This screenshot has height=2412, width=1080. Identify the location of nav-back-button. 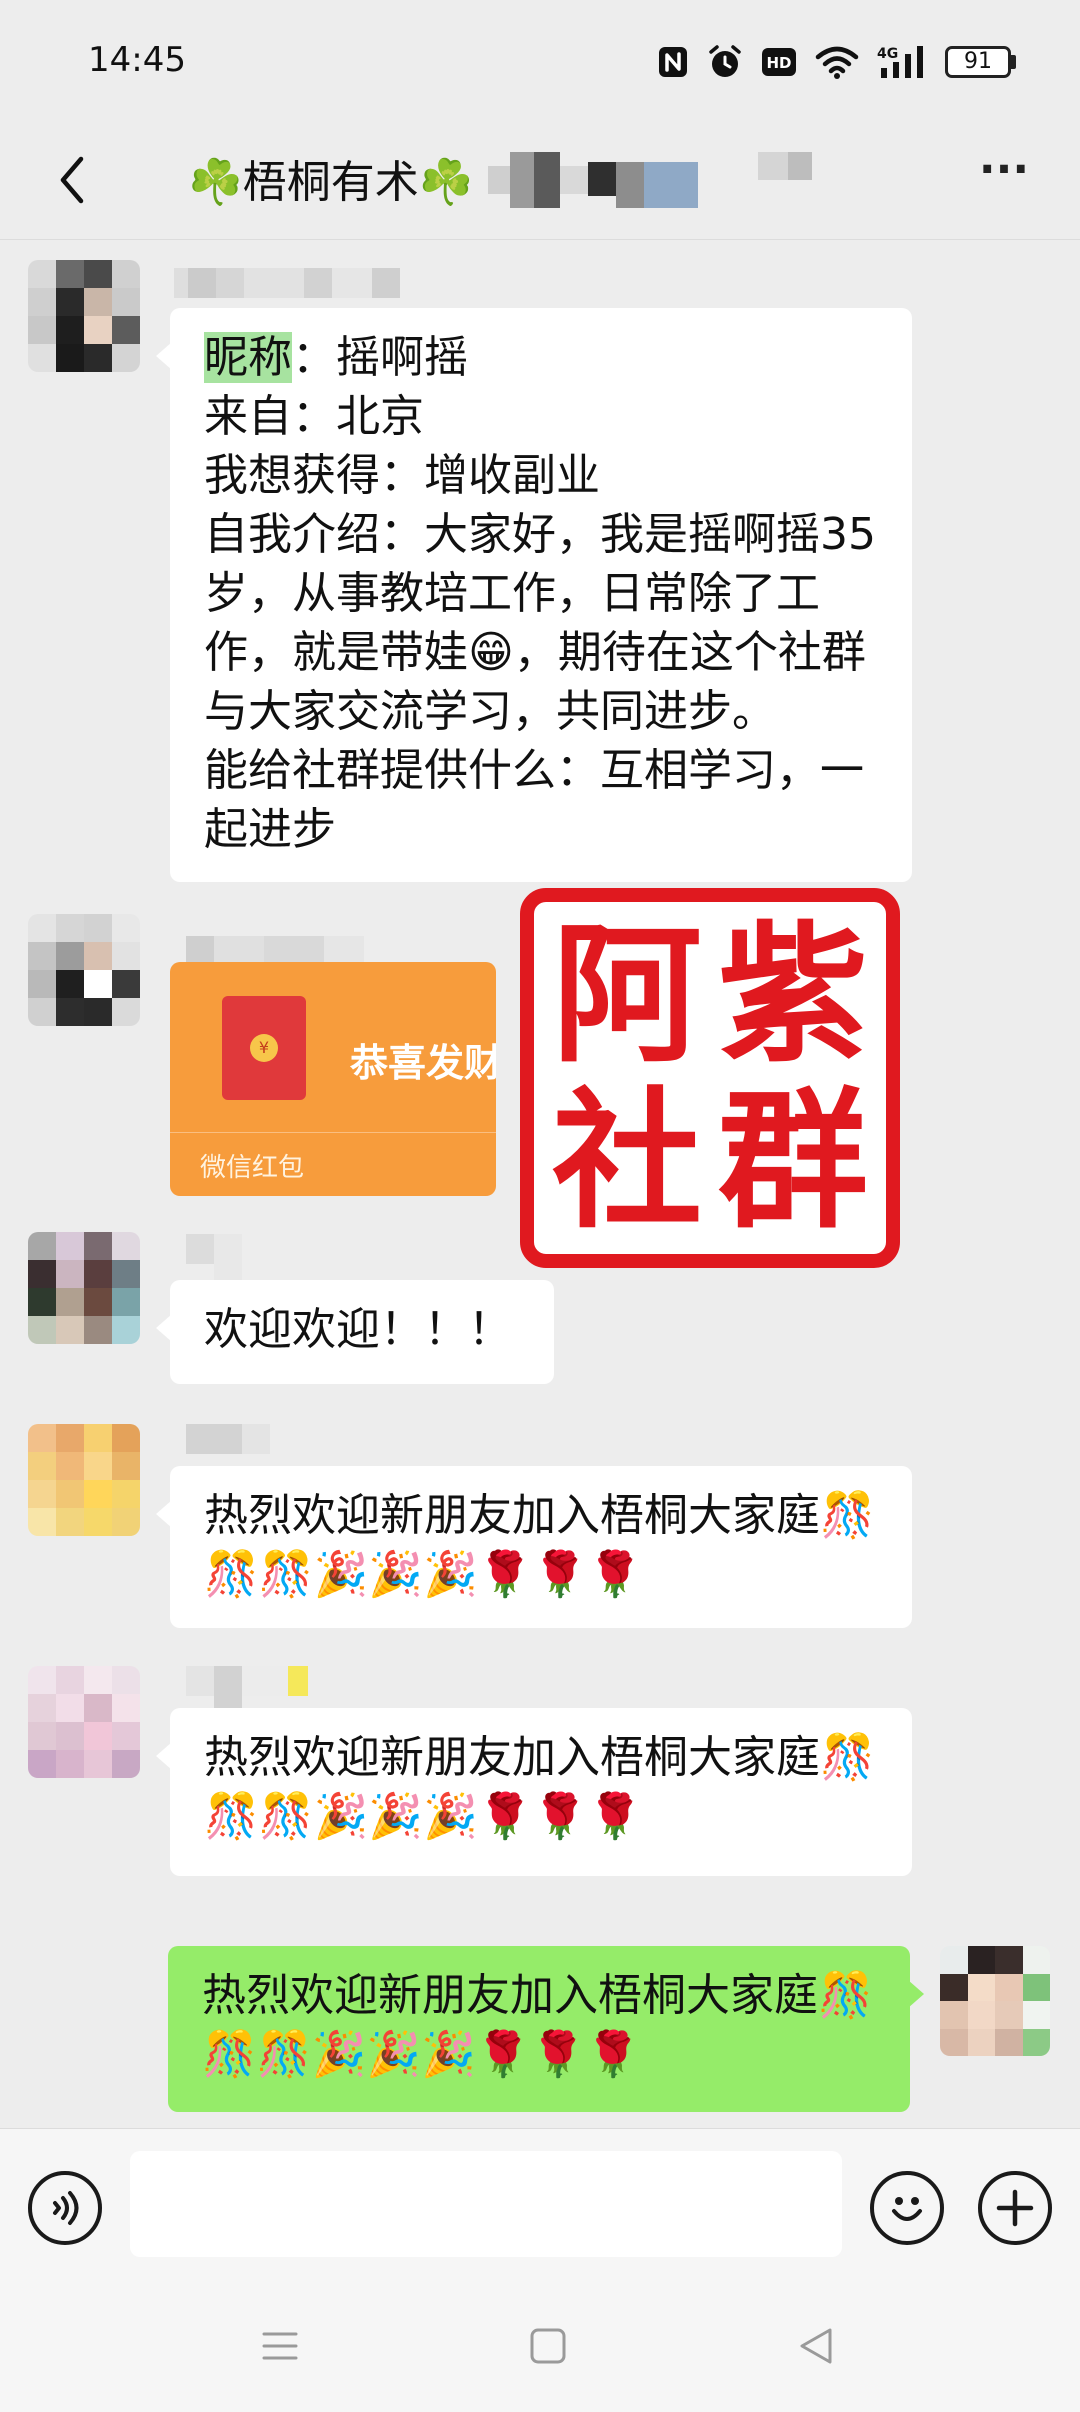
(816, 2346).